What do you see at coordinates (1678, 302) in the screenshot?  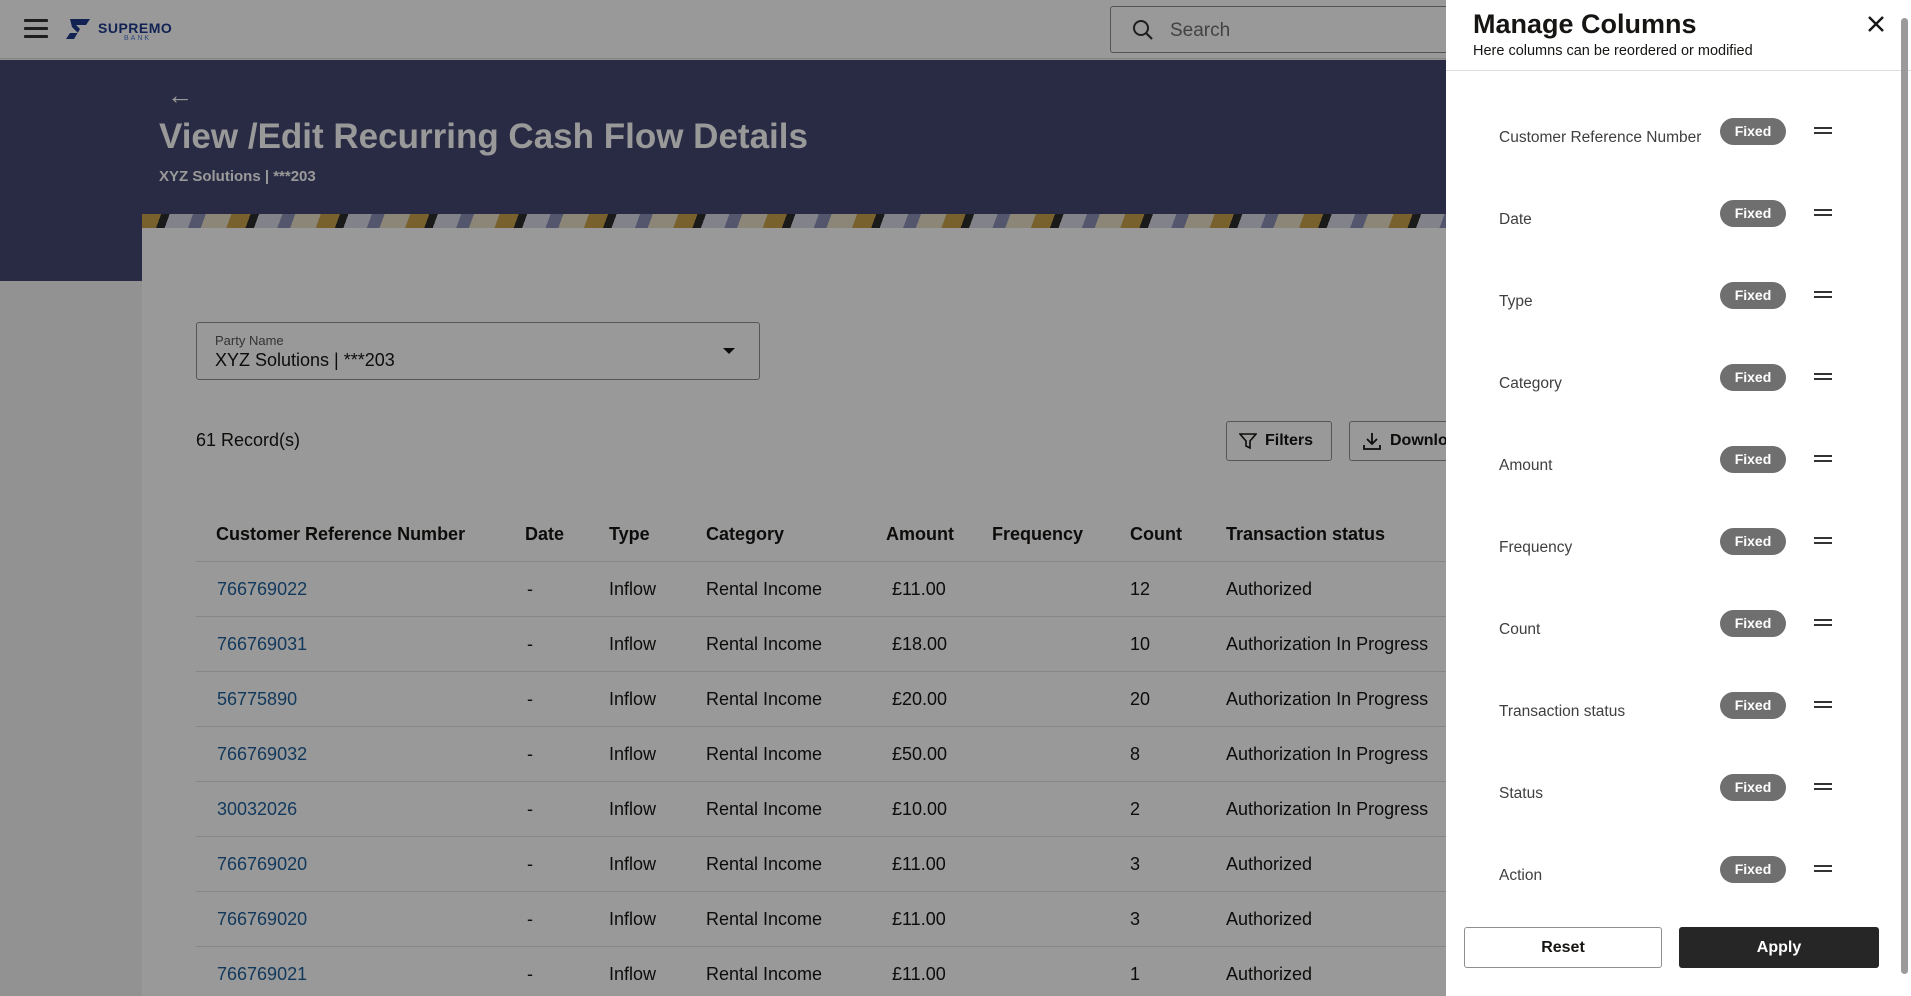 I see `column-item: Type Fixed` at bounding box center [1678, 302].